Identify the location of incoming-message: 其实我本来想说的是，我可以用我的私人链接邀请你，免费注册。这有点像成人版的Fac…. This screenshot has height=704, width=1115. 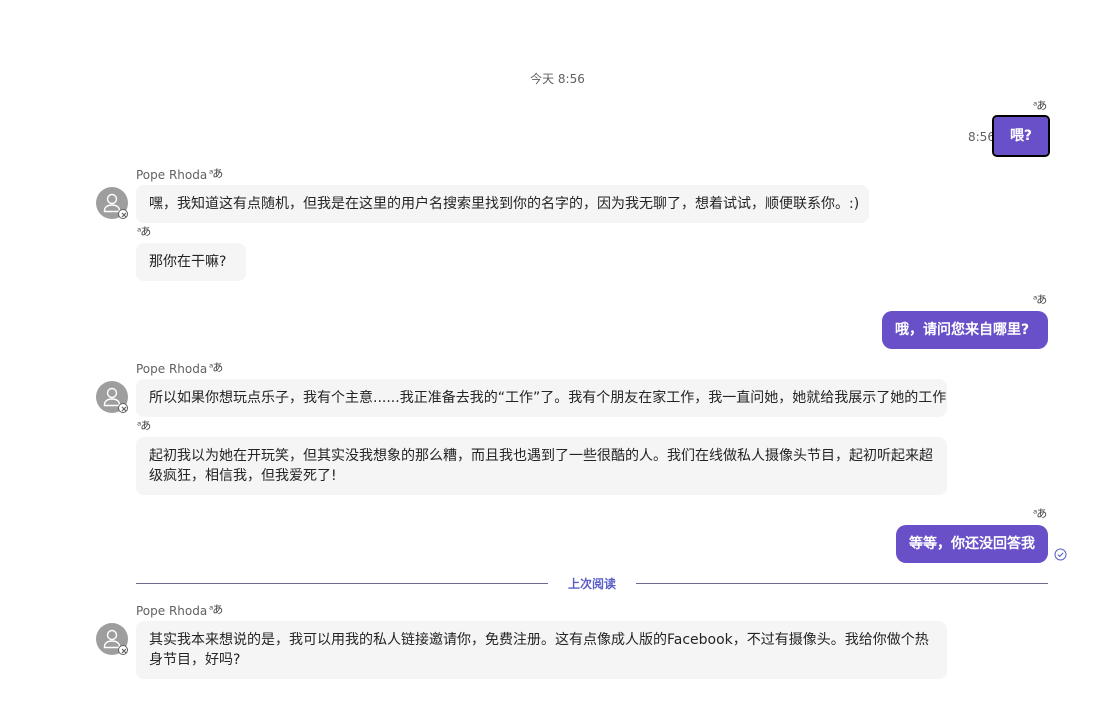
(541, 650).